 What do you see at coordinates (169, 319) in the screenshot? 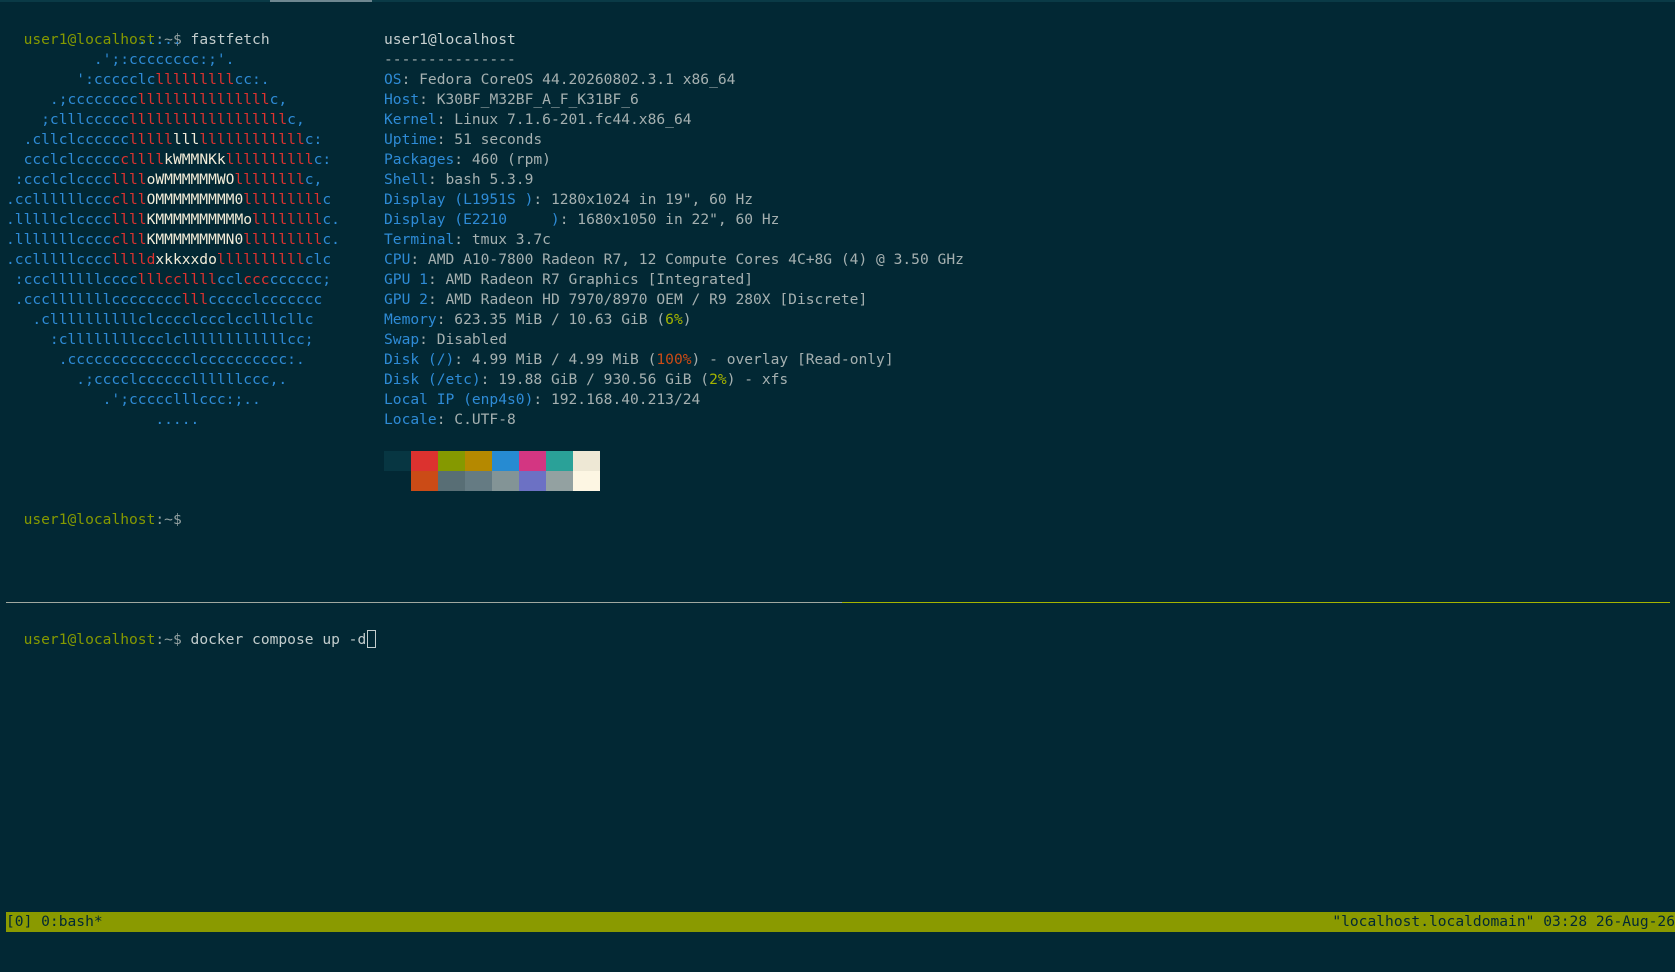
I see `logo-segment: .cllllllllllclcccclccclcclllcllc` at bounding box center [169, 319].